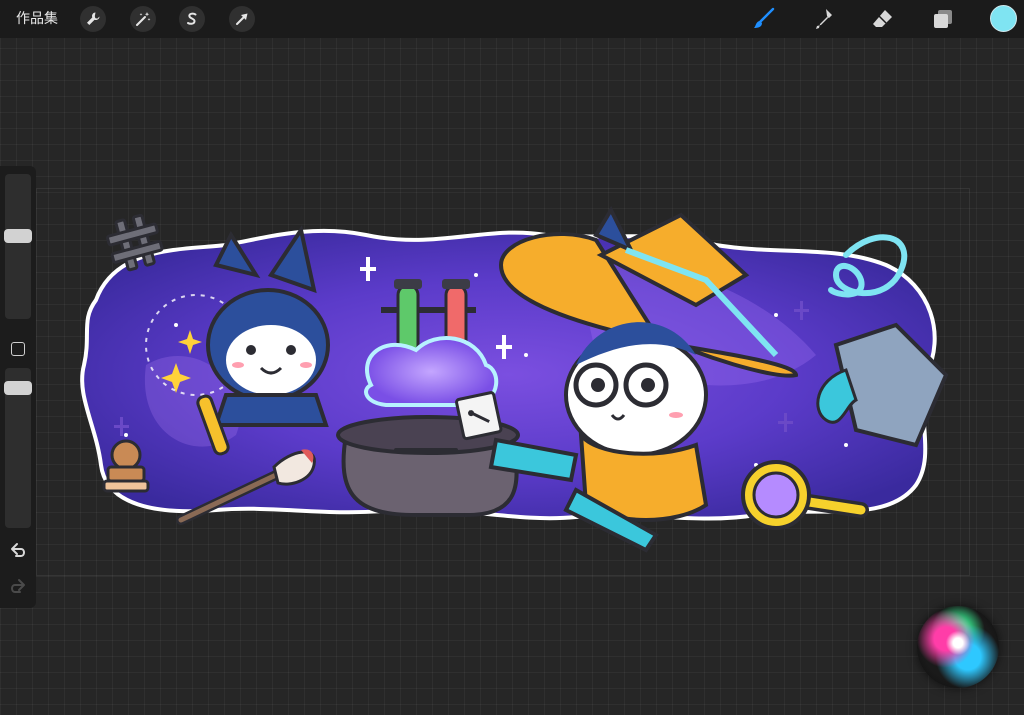  I want to click on actions-button, so click(93, 19).